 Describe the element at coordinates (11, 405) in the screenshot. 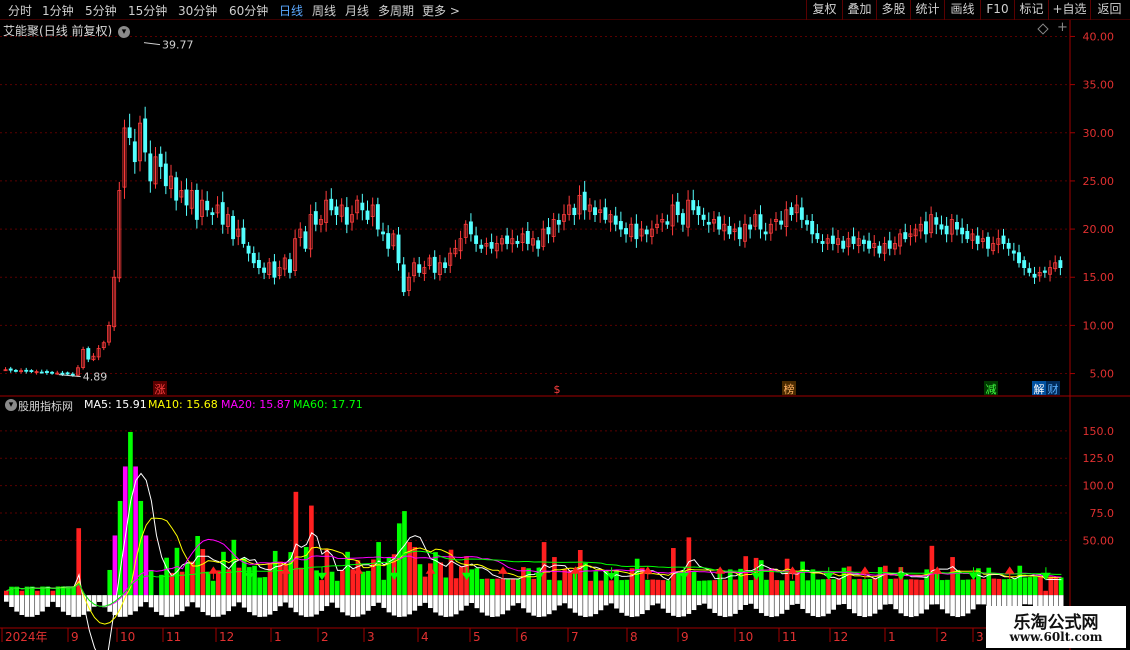

I see `indicator-chevron-icon: ▾` at that location.